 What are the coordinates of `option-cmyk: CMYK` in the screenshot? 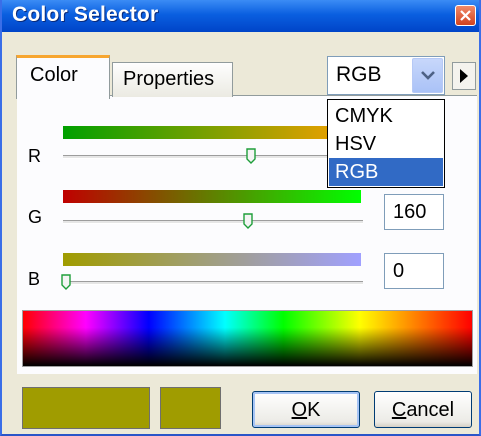 It's located at (386, 116).